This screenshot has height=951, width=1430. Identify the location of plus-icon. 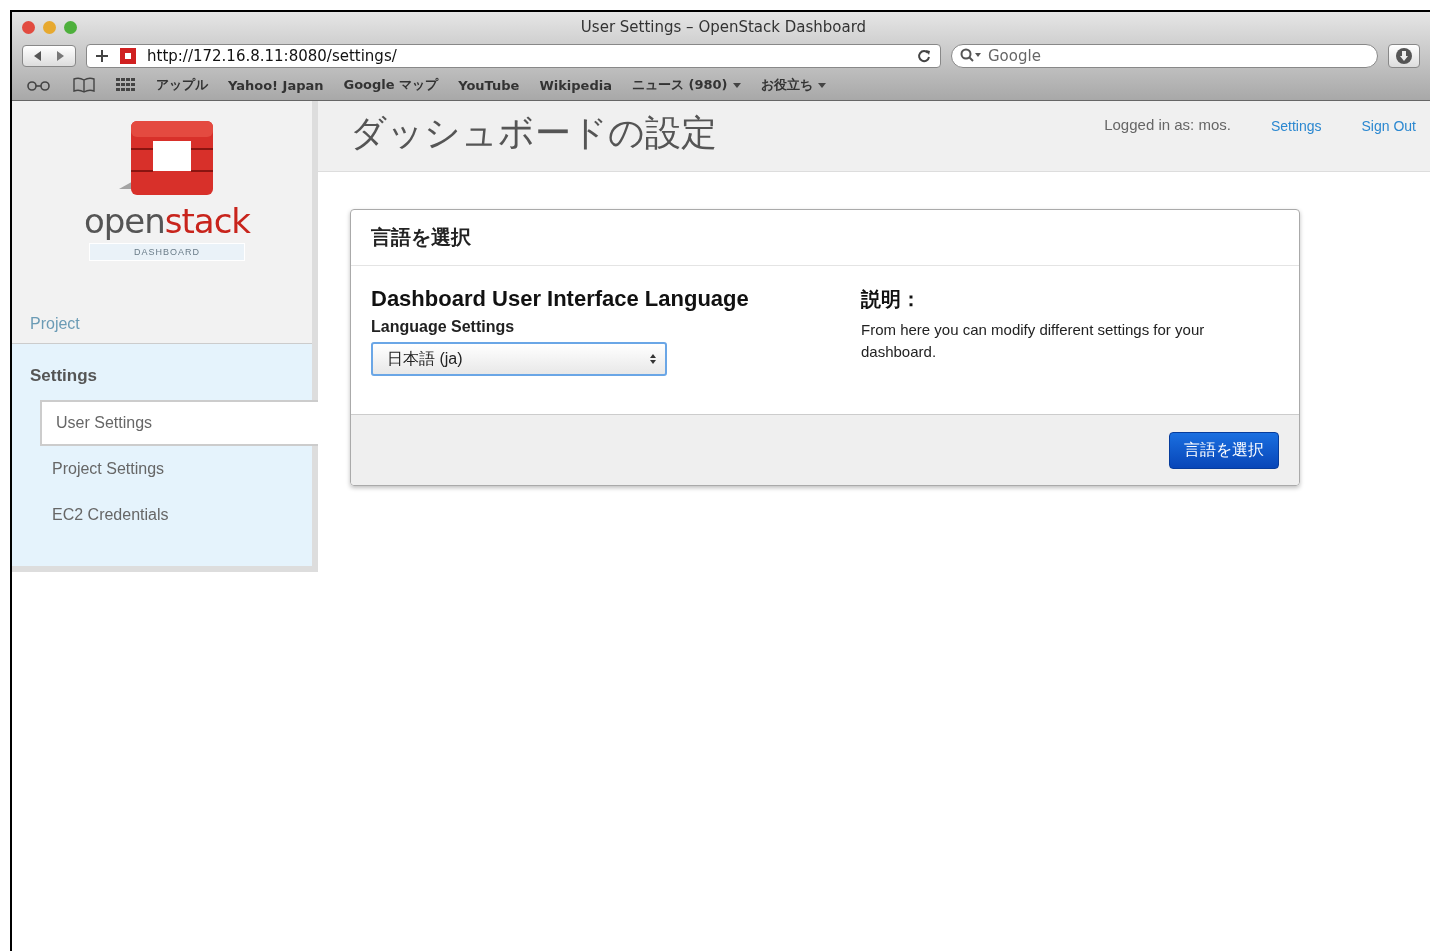
(102, 56).